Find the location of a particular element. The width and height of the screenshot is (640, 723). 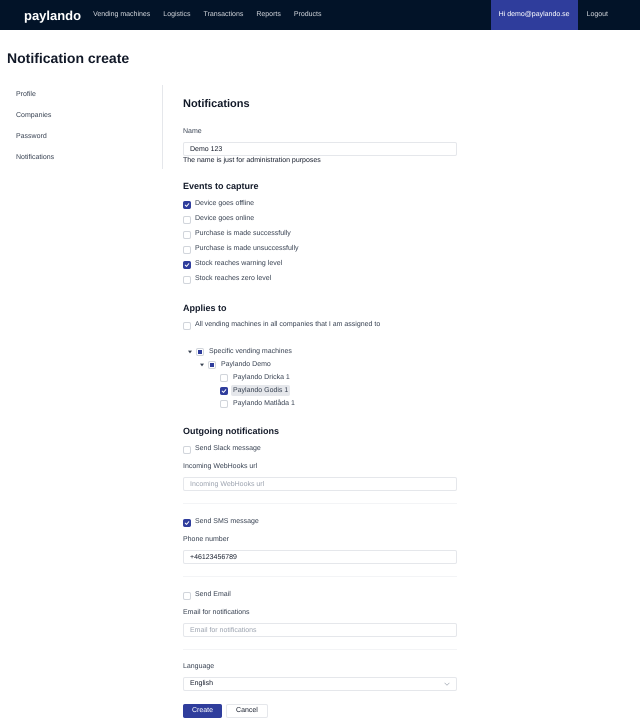

chevron-down-icon is located at coordinates (447, 684).